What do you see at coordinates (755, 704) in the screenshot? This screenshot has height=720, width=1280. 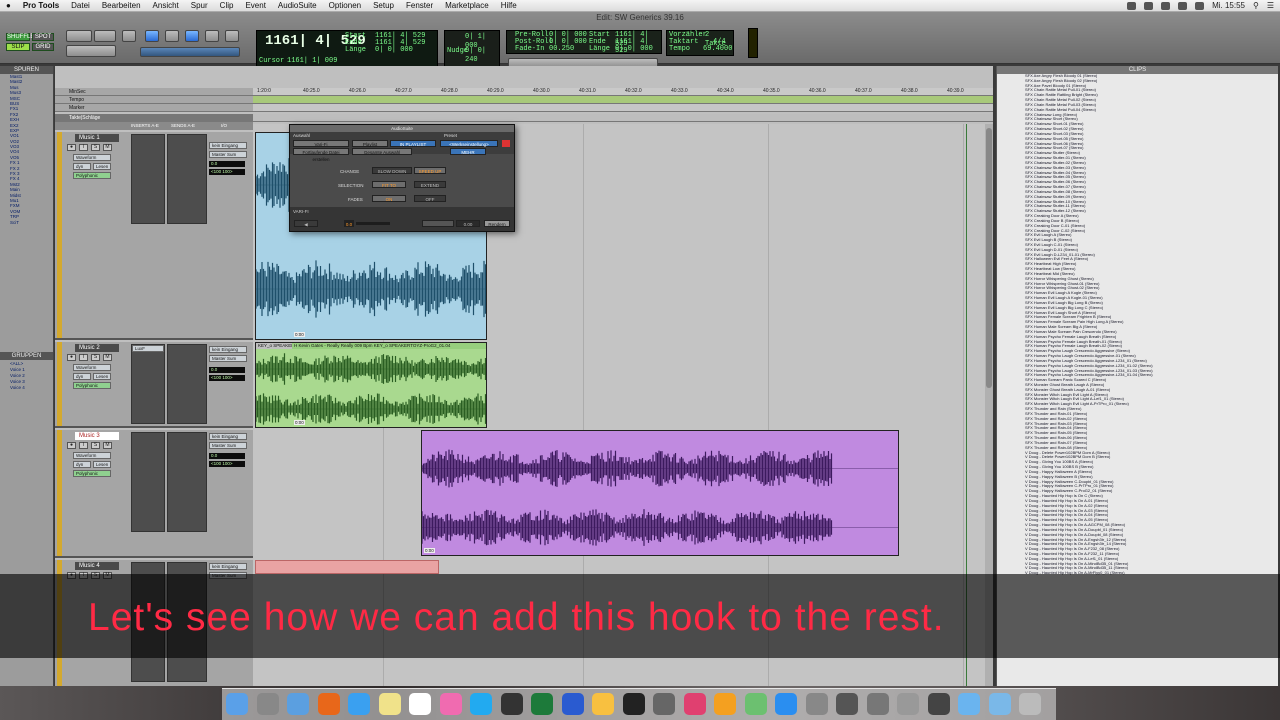 I see `maps-icon` at bounding box center [755, 704].